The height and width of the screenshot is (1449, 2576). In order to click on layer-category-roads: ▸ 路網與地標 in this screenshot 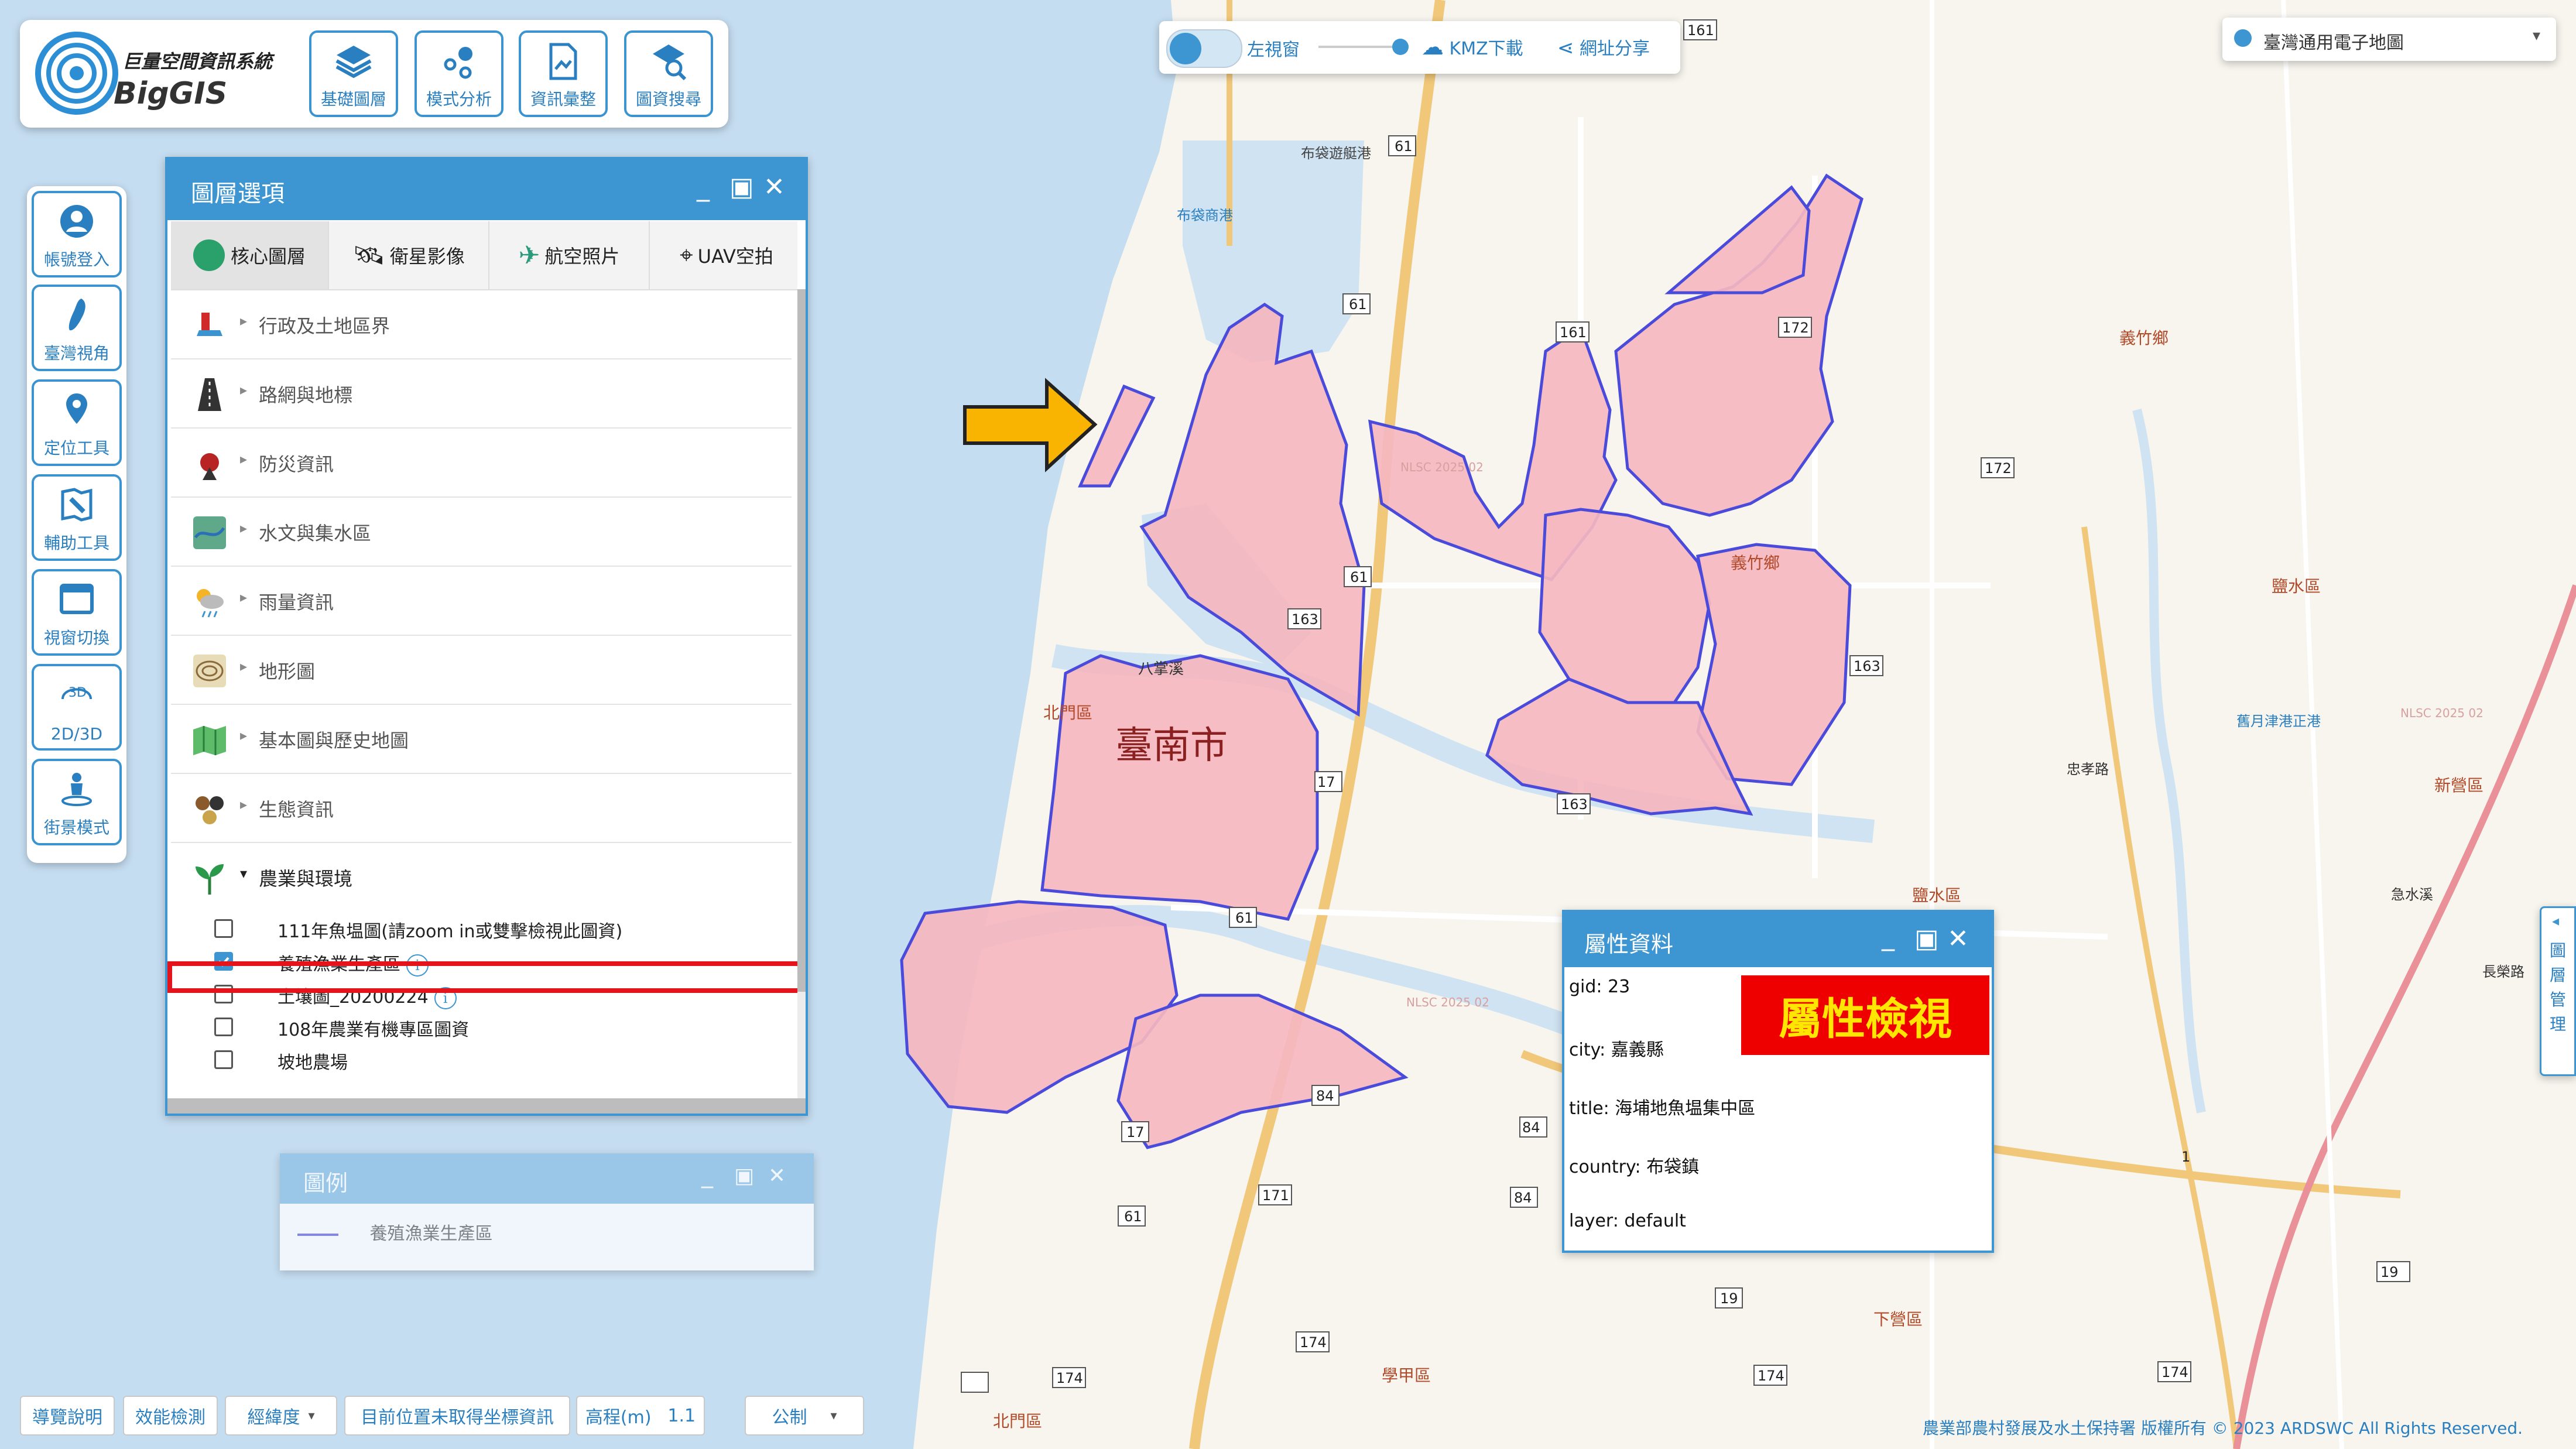, I will do `click(481, 393)`.